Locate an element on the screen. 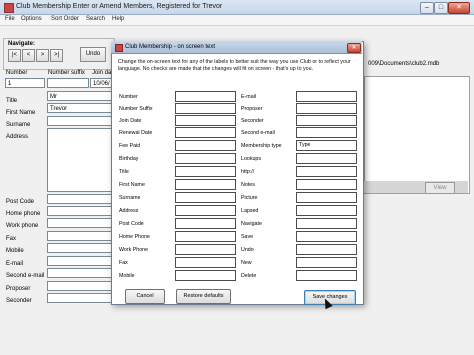 The height and width of the screenshot is (355, 474). restore-defaults-button: Restore defaults is located at coordinates (203, 296).